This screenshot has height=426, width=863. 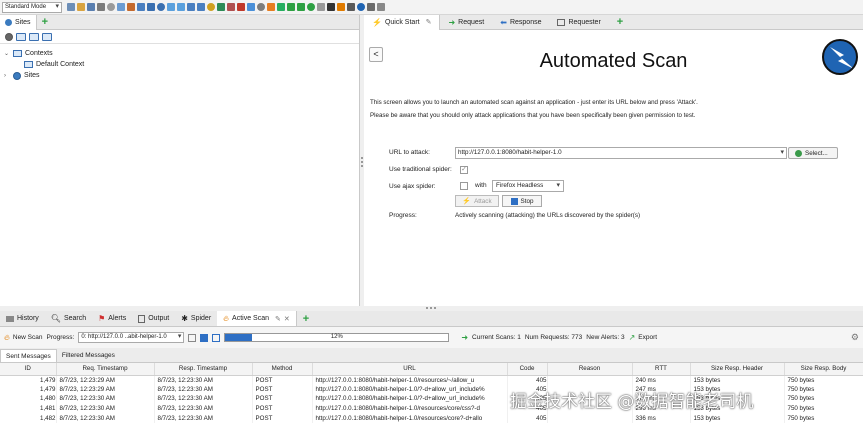 What do you see at coordinates (464, 186) in the screenshot?
I see `ajax-spider-checkbox` at bounding box center [464, 186].